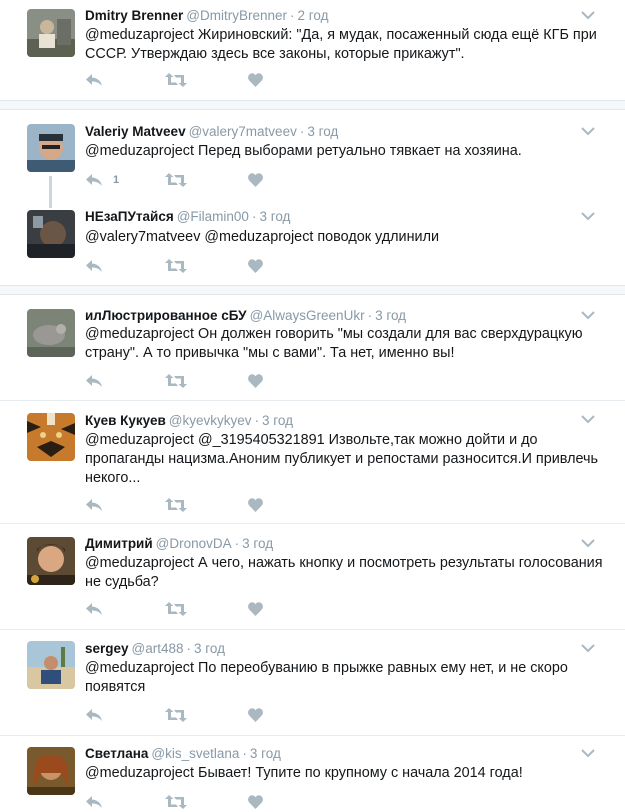  I want to click on author-name: Светлана, so click(116, 753).